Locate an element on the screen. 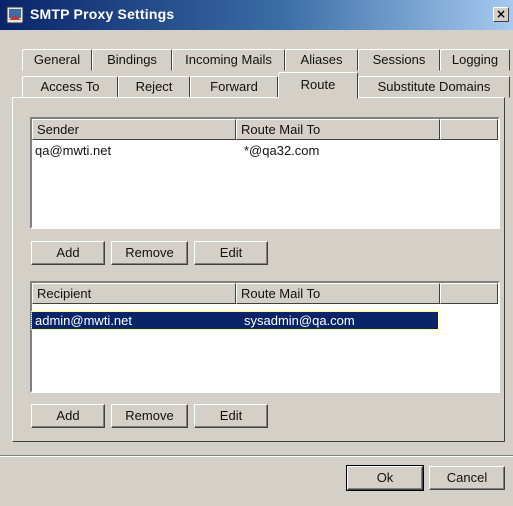  tab-label: Access To is located at coordinates (70, 86).